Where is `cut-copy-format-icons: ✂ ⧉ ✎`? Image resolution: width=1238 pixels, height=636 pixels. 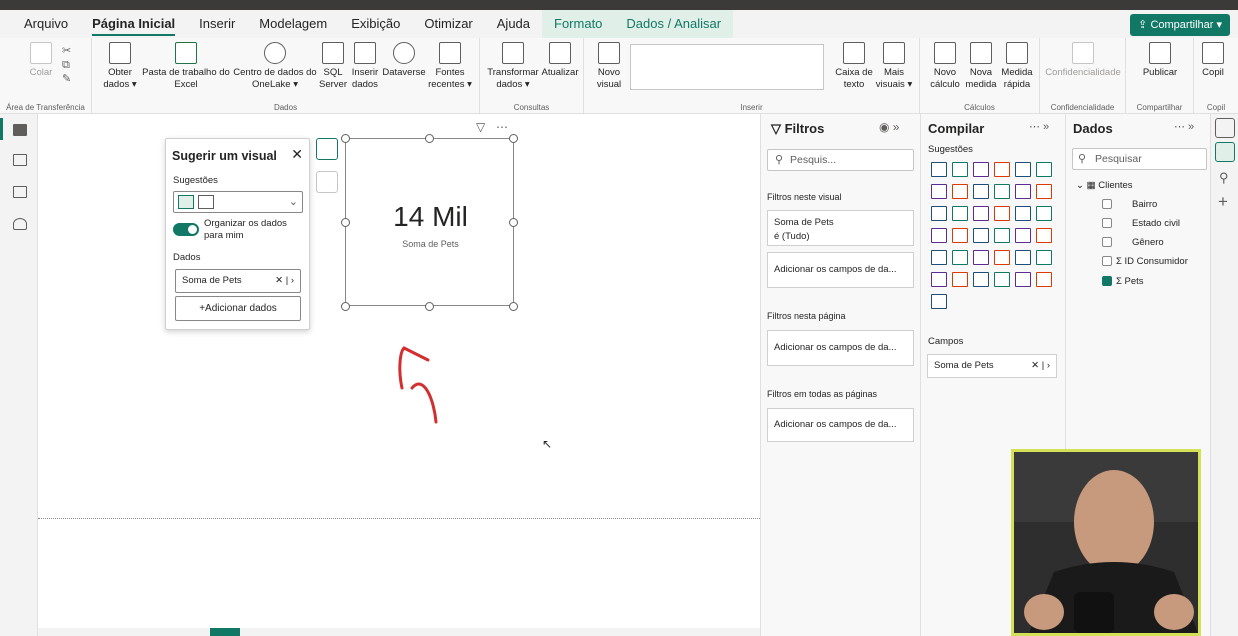
cut-copy-format-icons: ✂ ⧉ ✎ is located at coordinates (66, 65).